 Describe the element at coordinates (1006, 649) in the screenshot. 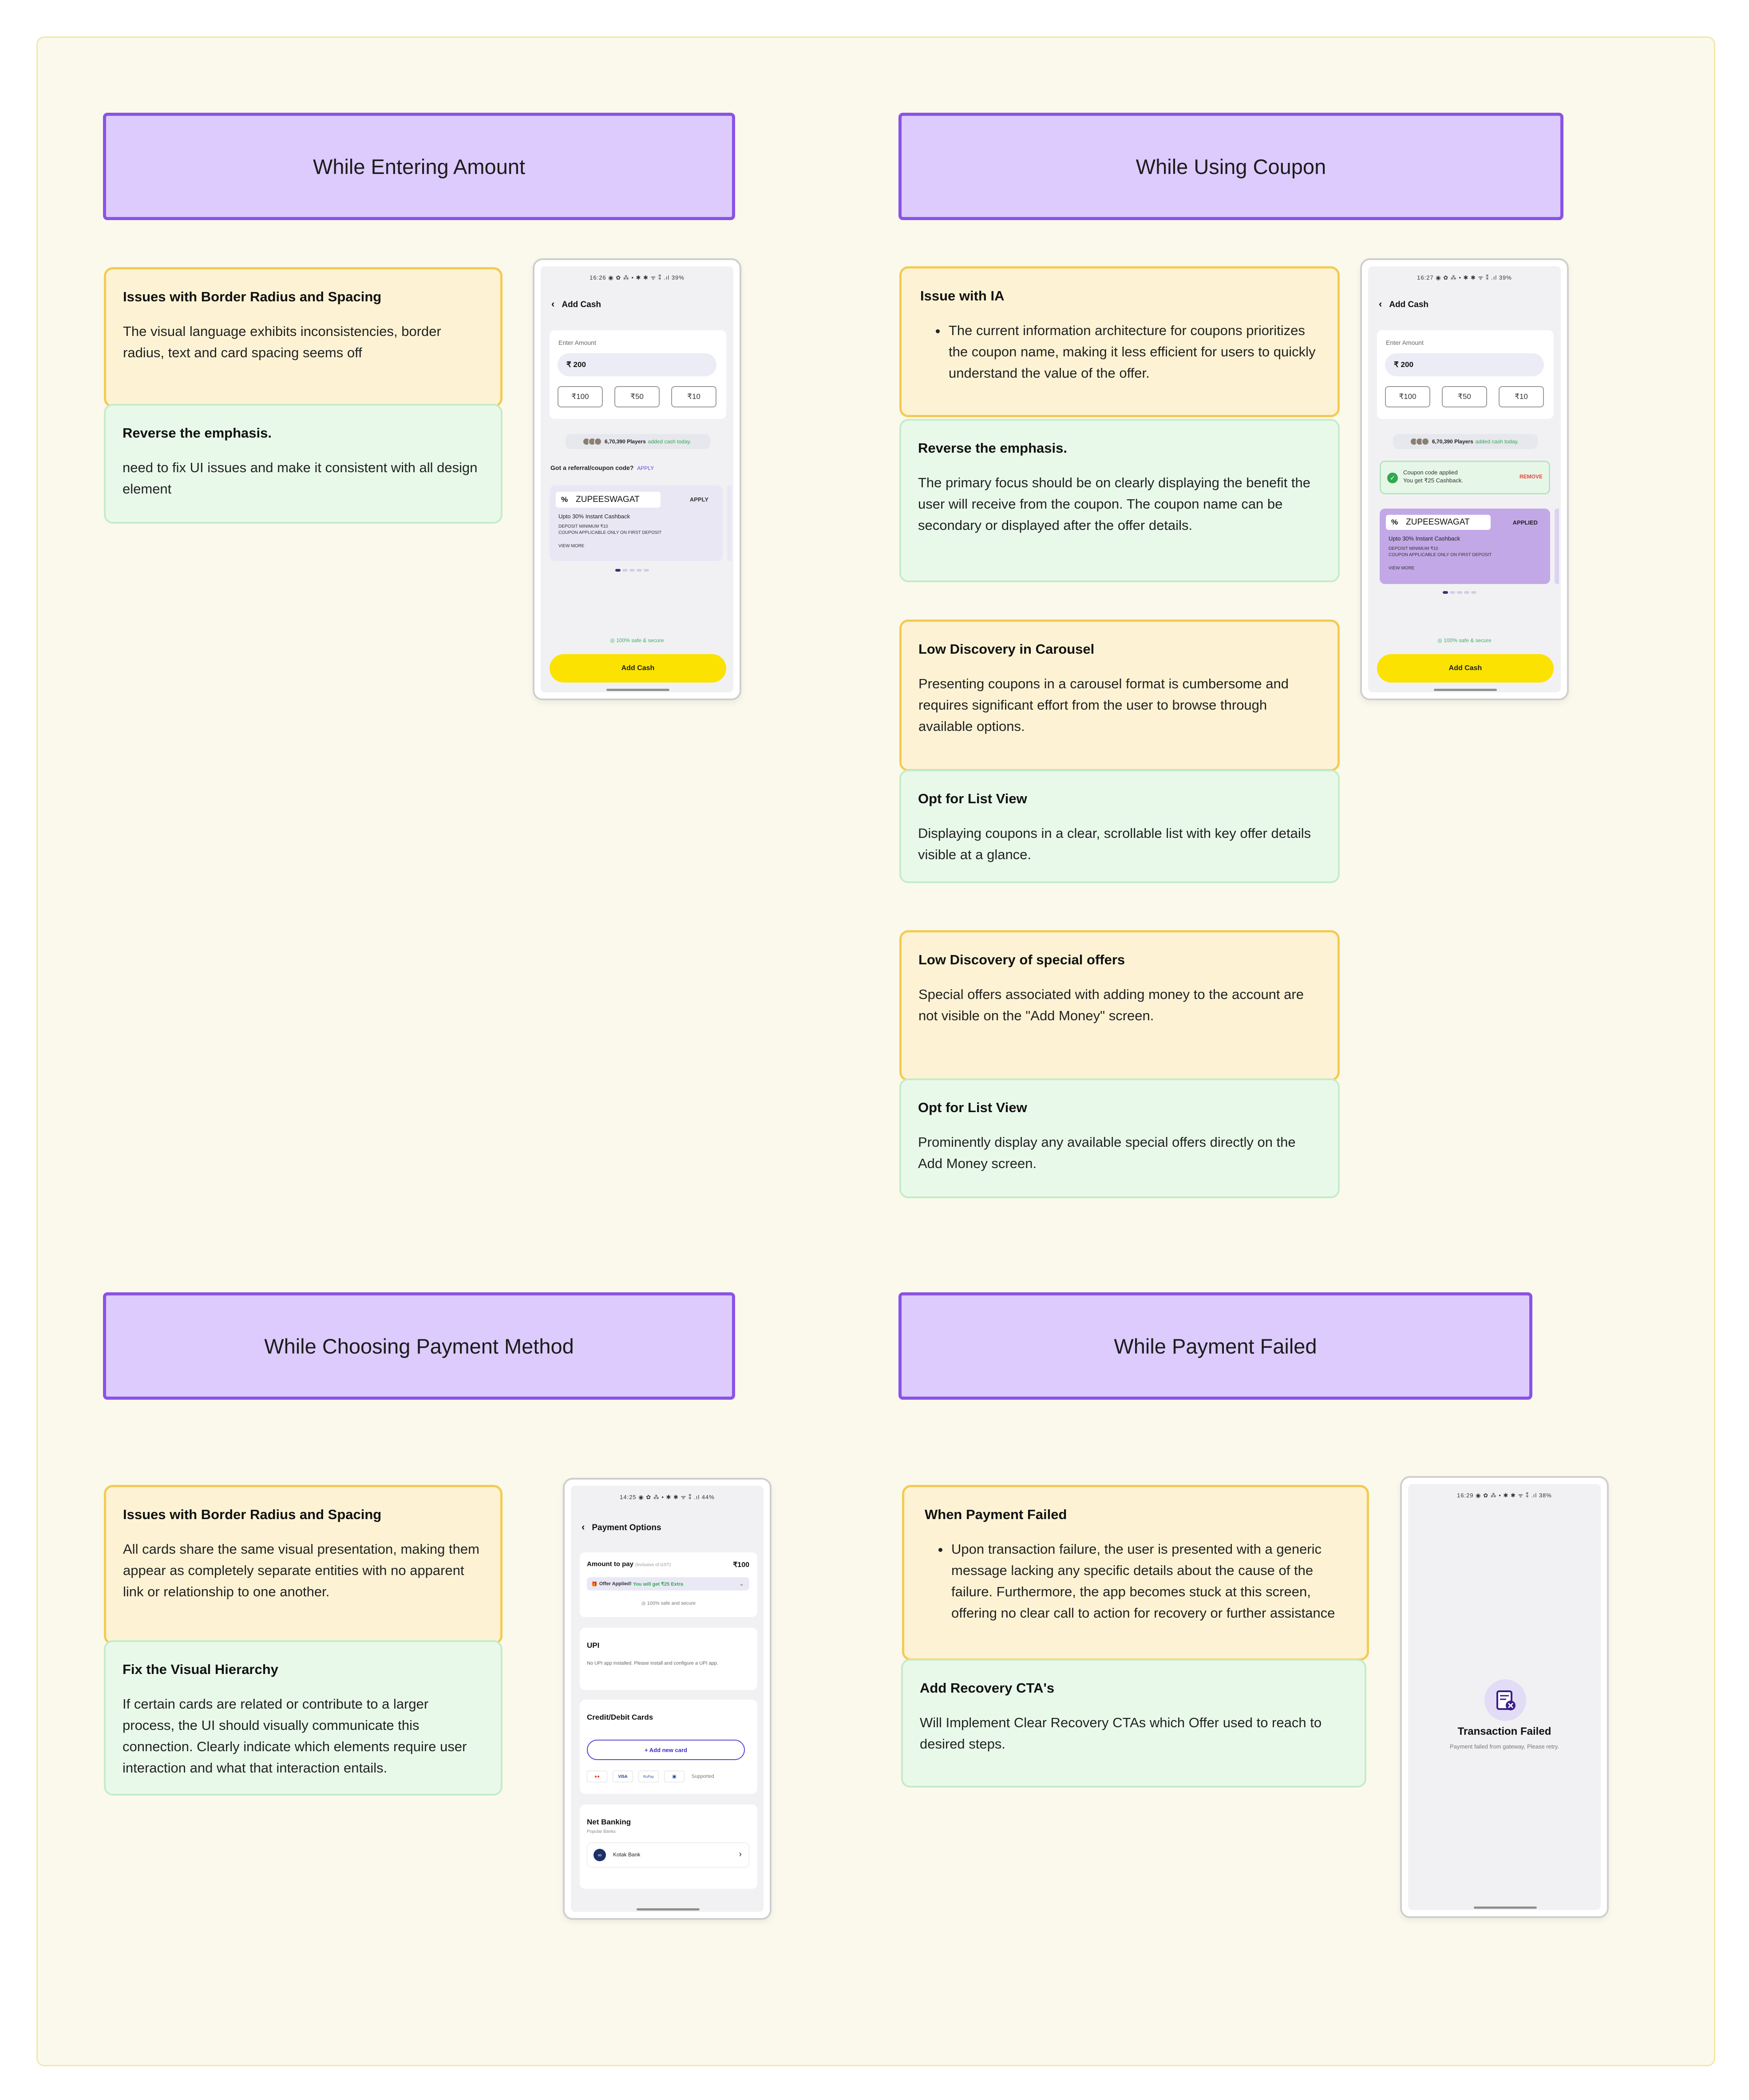

I see `note-heading: Low Discovery in Carousel` at that location.